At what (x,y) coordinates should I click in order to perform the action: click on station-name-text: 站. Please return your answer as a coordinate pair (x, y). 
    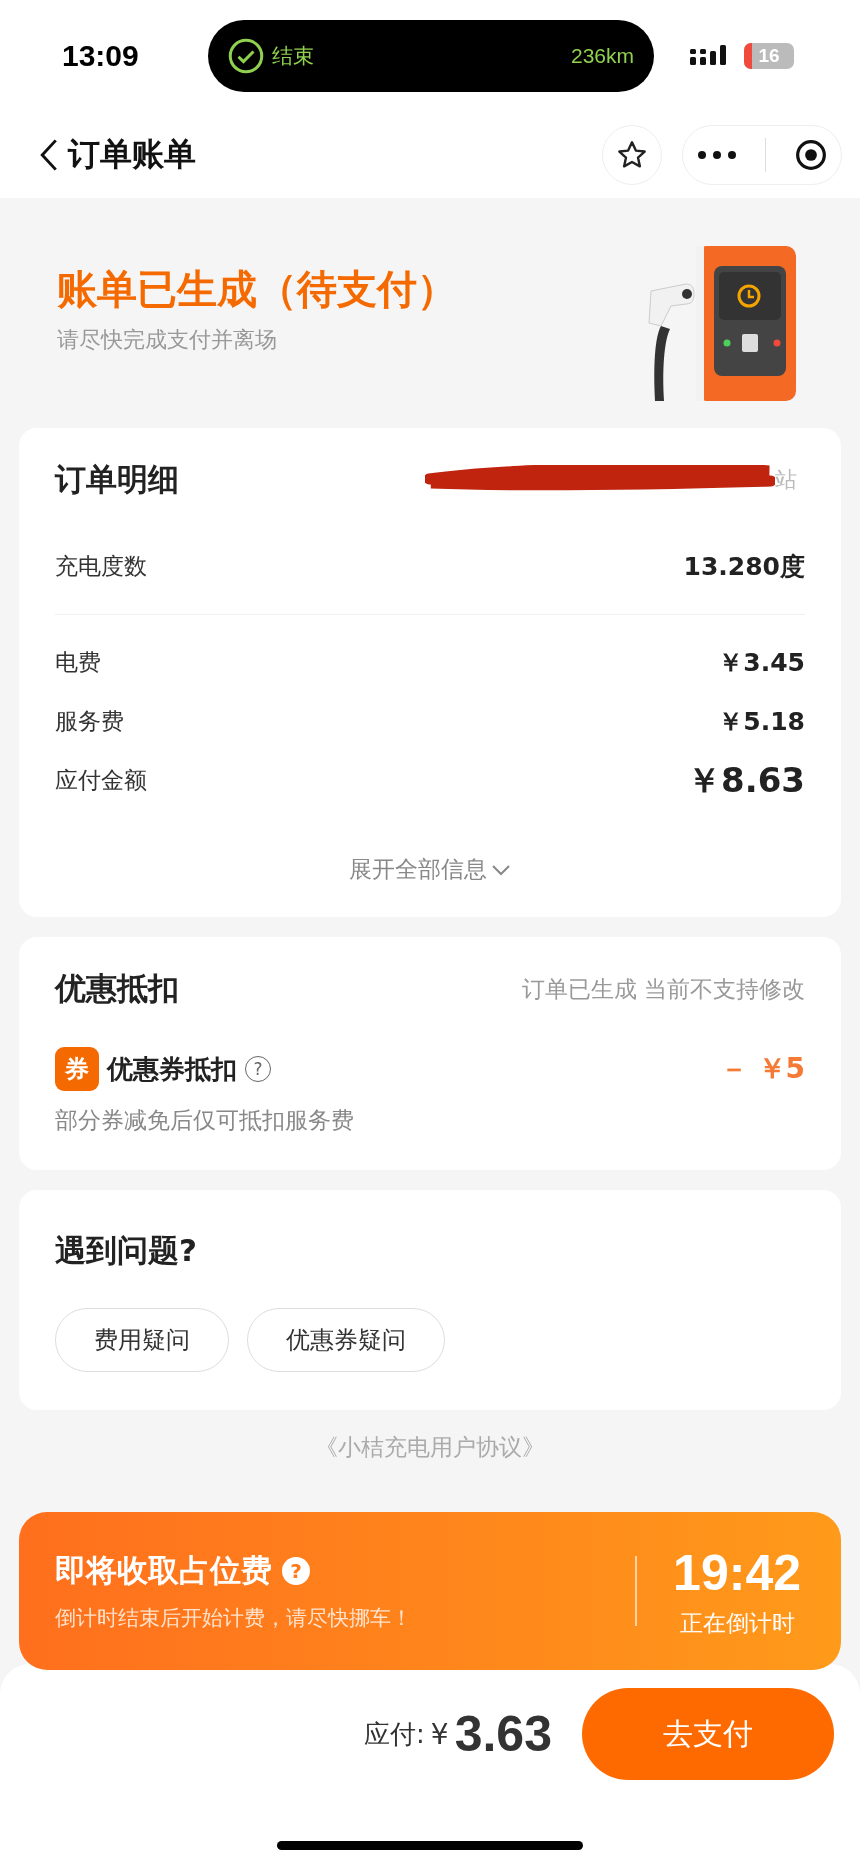
    Looking at the image, I should click on (786, 480).